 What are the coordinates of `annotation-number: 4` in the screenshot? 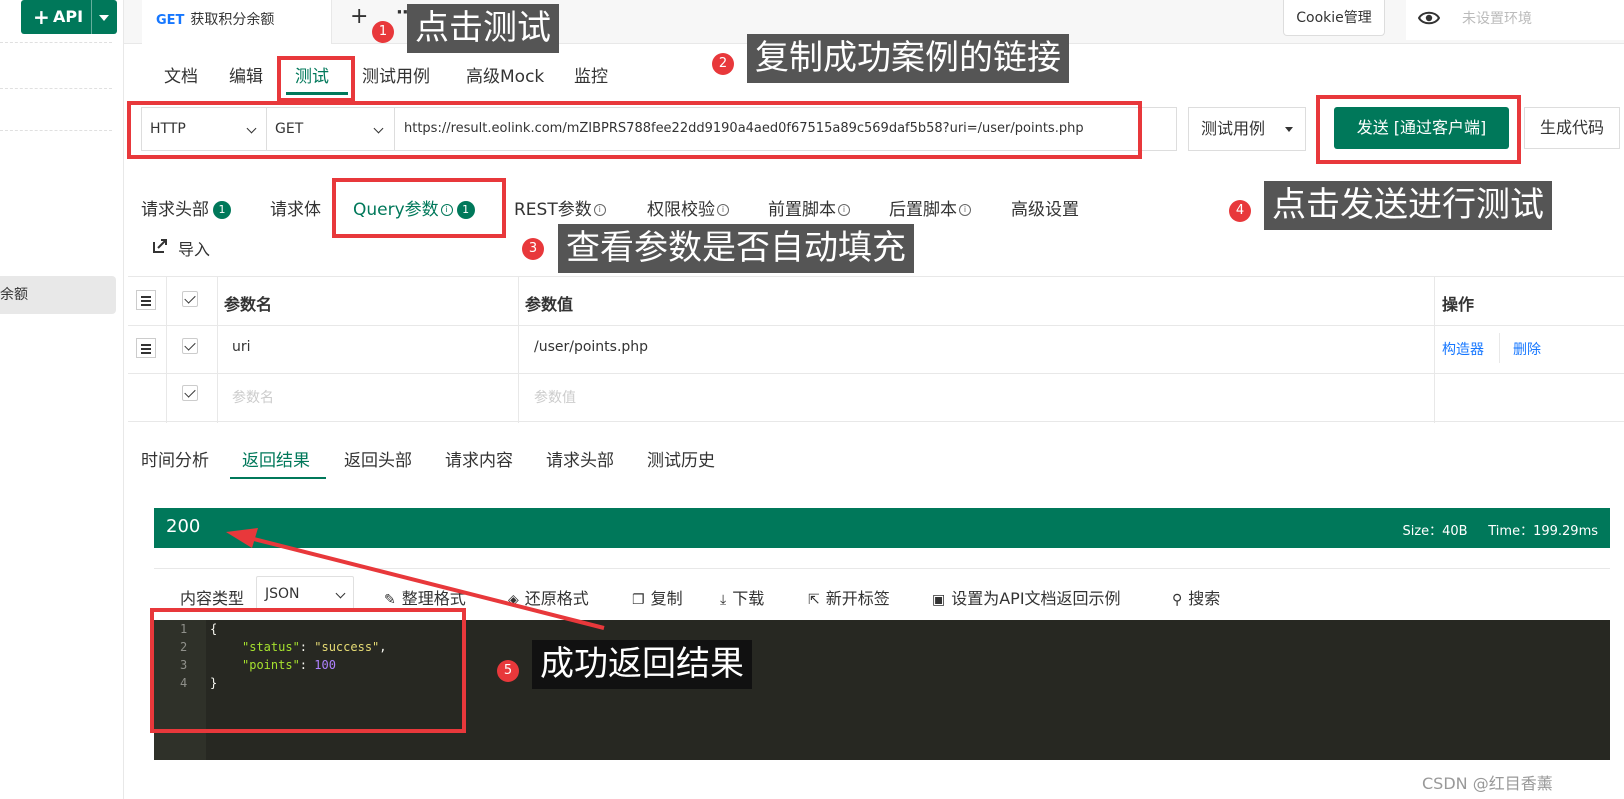 It's located at (1240, 211).